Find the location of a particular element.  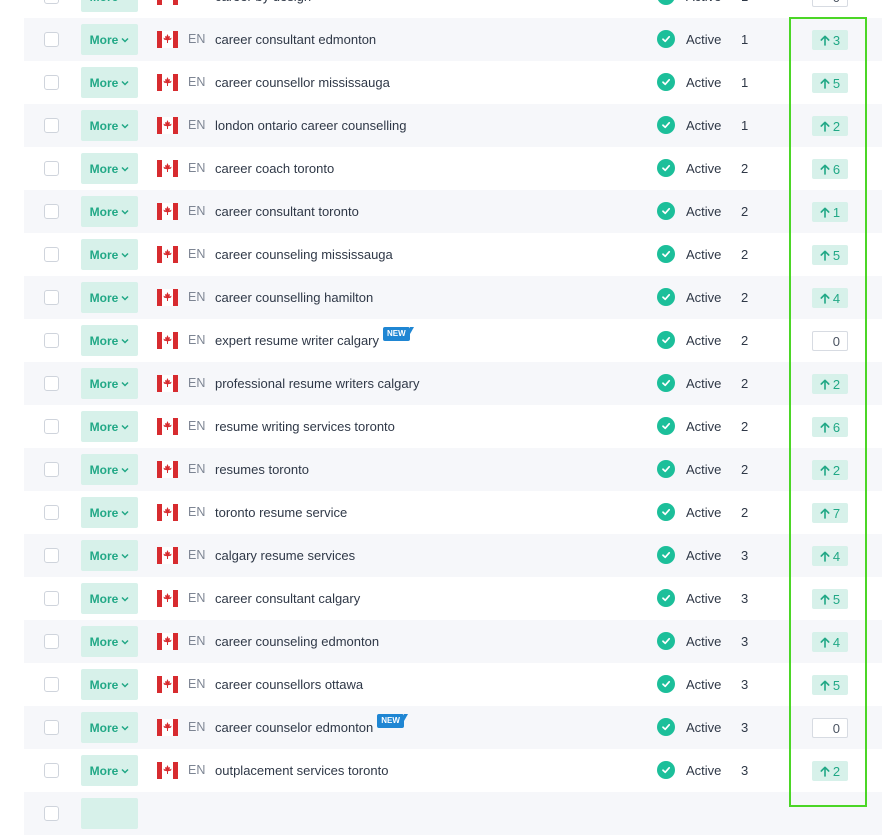

keyword-text: career consultant toronto is located at coordinates (287, 211).